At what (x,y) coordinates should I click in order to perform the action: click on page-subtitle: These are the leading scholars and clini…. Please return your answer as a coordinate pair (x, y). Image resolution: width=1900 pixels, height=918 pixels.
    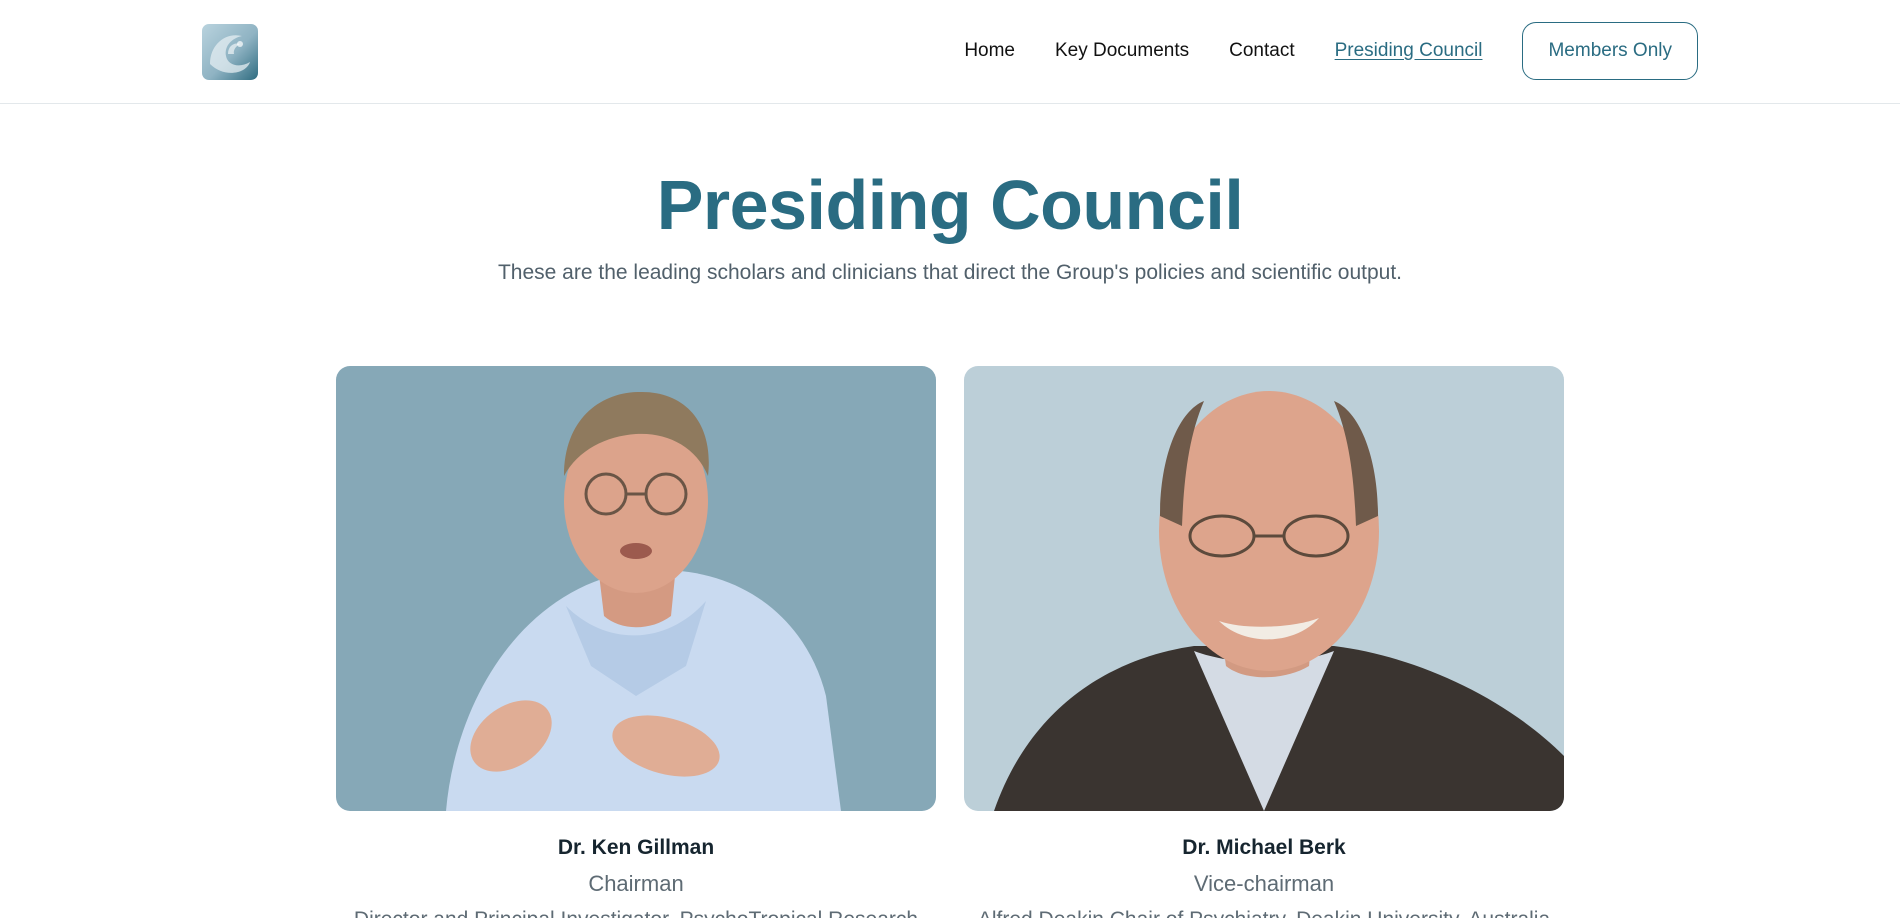
    Looking at the image, I should click on (949, 272).